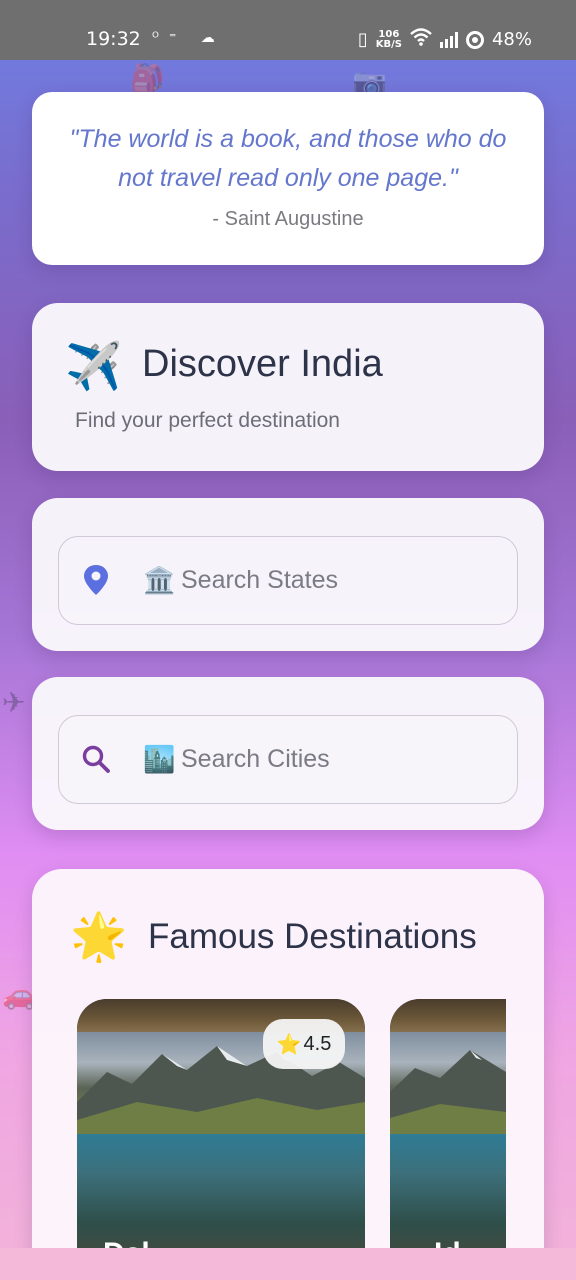 This screenshot has height=1280, width=576. What do you see at coordinates (255, 759) in the screenshot?
I see `search-cities-placeholder: Search Cities` at bounding box center [255, 759].